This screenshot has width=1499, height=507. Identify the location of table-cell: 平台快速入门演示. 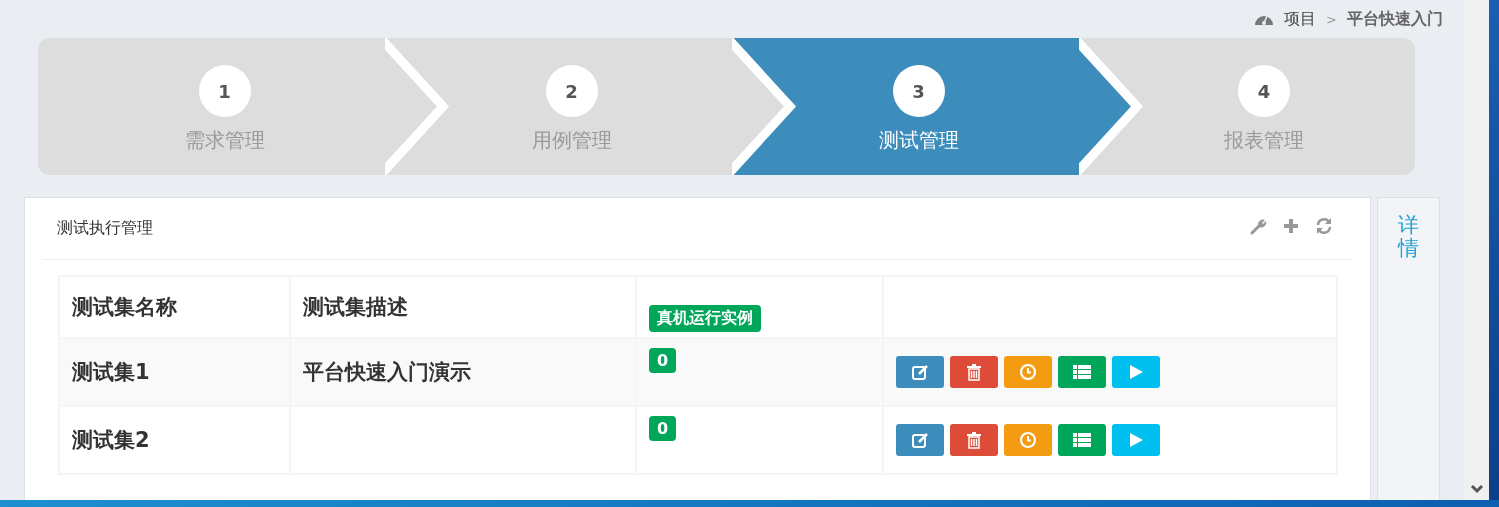
(463, 372).